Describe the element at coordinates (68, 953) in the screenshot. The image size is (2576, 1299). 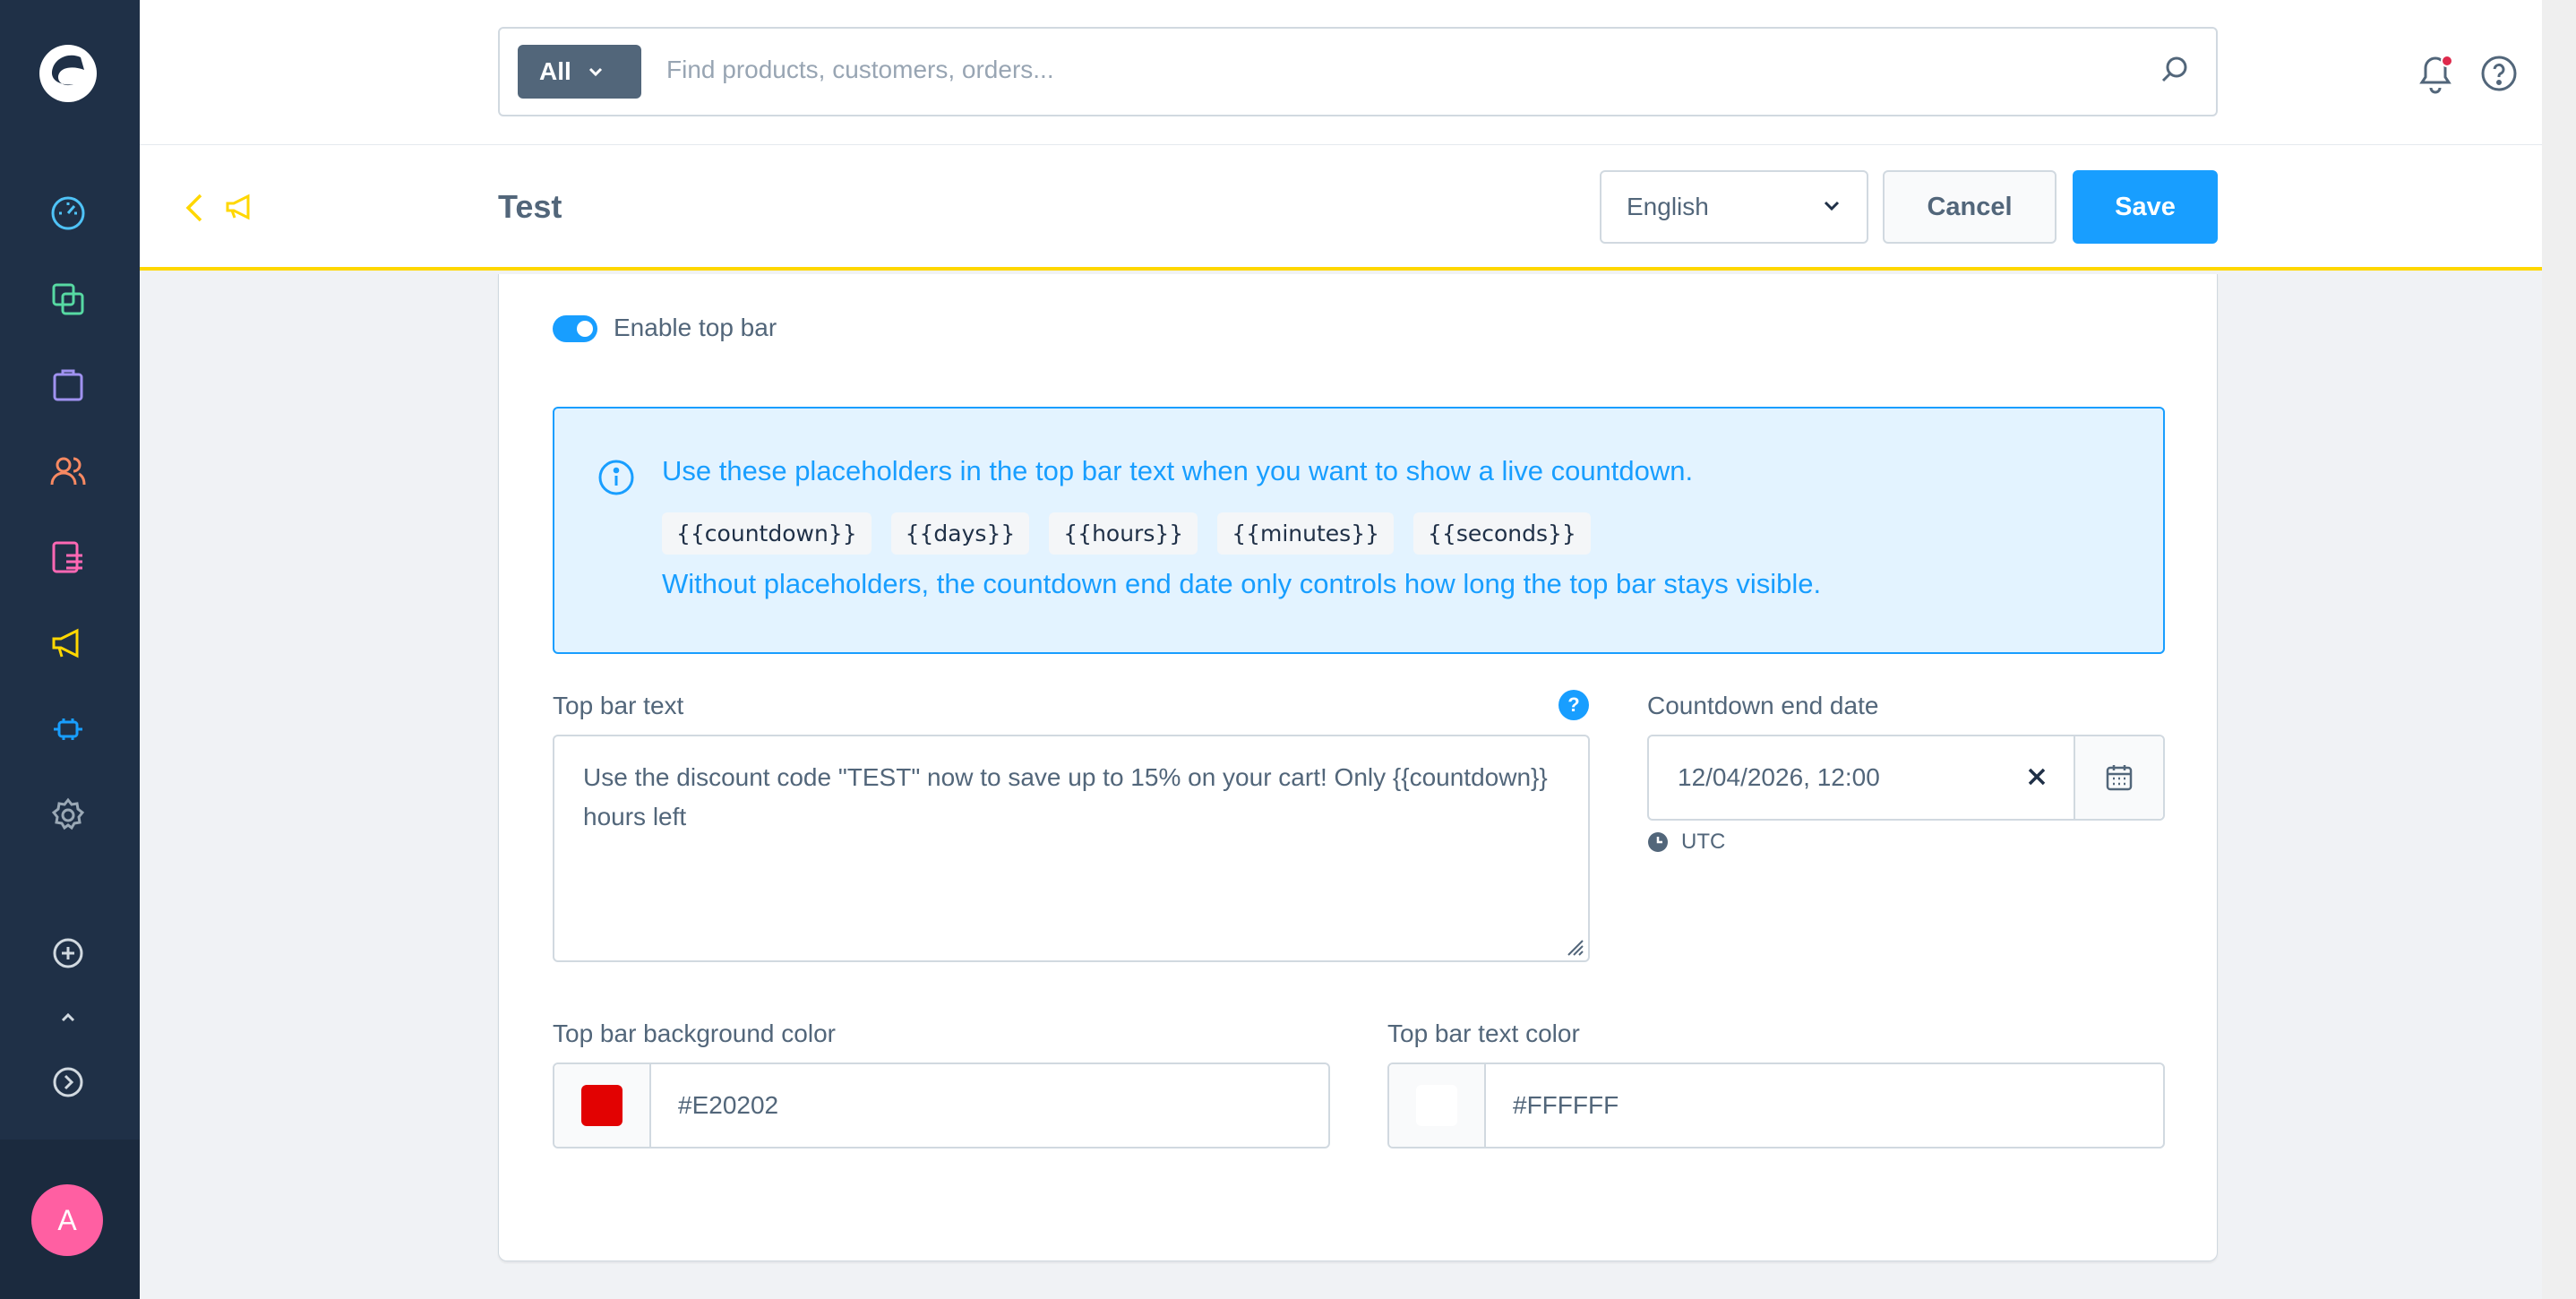
I see `add-icon` at that location.